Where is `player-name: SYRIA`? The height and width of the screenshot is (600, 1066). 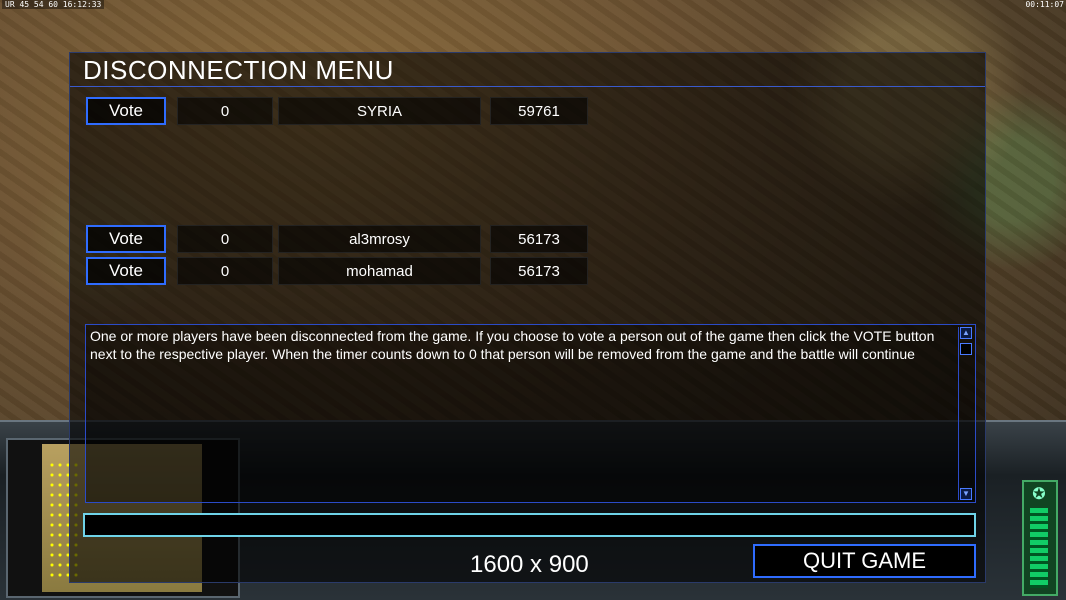 player-name: SYRIA is located at coordinates (379, 111).